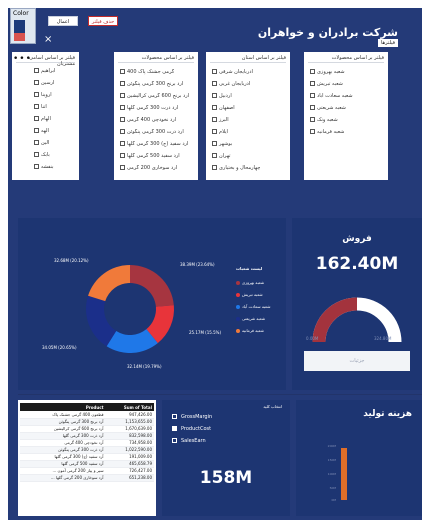 This screenshot has height=527, width=428. Describe the element at coordinates (42, 156) in the screenshot. I see `list-item: بابک` at that location.